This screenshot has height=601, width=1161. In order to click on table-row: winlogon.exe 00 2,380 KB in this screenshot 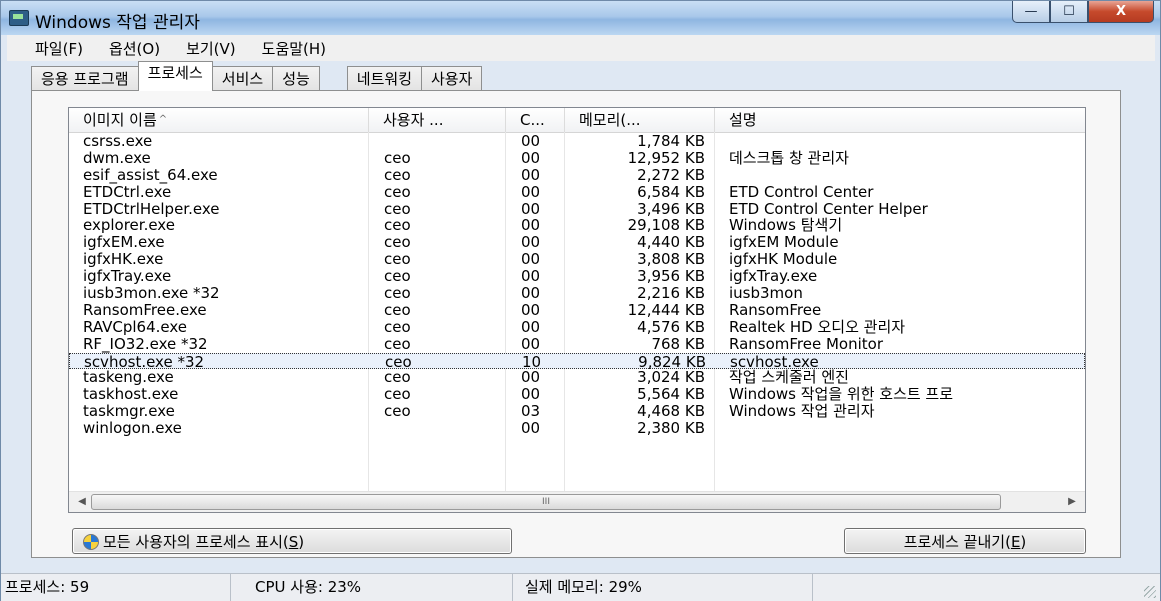, I will do `click(577, 428)`.